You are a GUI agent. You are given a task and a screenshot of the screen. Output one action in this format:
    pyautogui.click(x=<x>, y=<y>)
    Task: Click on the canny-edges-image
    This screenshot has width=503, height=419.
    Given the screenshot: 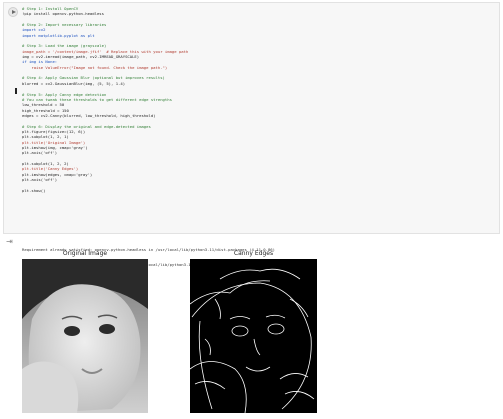 What is the action you would take?
    pyautogui.click(x=253, y=336)
    